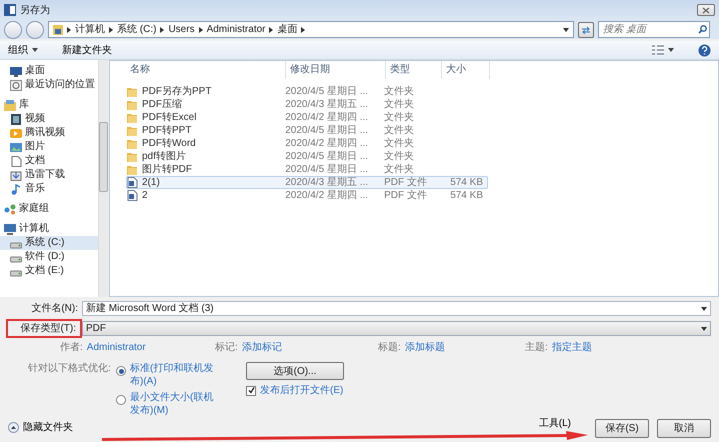 The width and height of the screenshot is (719, 442). I want to click on breadcrumb-item: 计算机, so click(90, 29).